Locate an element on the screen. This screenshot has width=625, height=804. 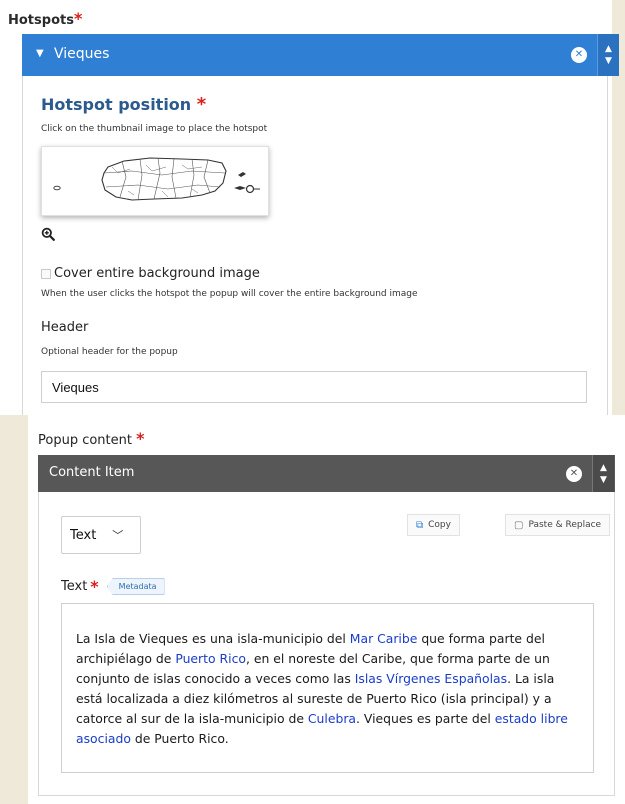
text-field-label: Text * Metadata is located at coordinates (113, 586).